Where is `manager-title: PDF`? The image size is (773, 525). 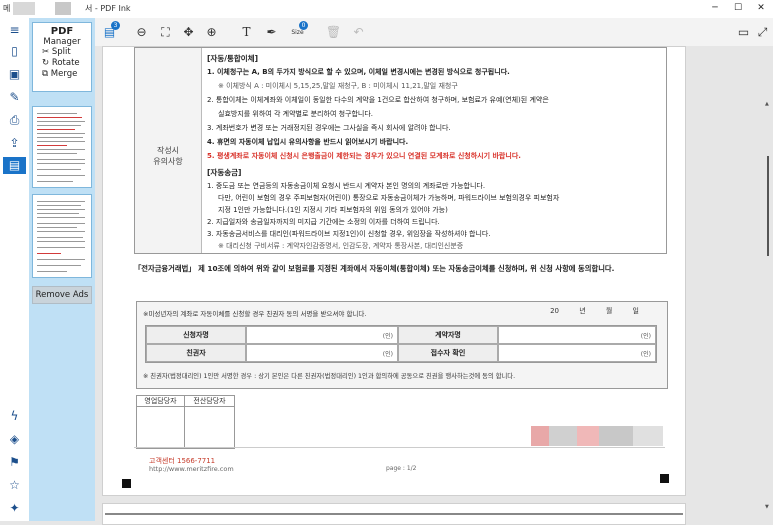
manager-title: PDF is located at coordinates (62, 31).